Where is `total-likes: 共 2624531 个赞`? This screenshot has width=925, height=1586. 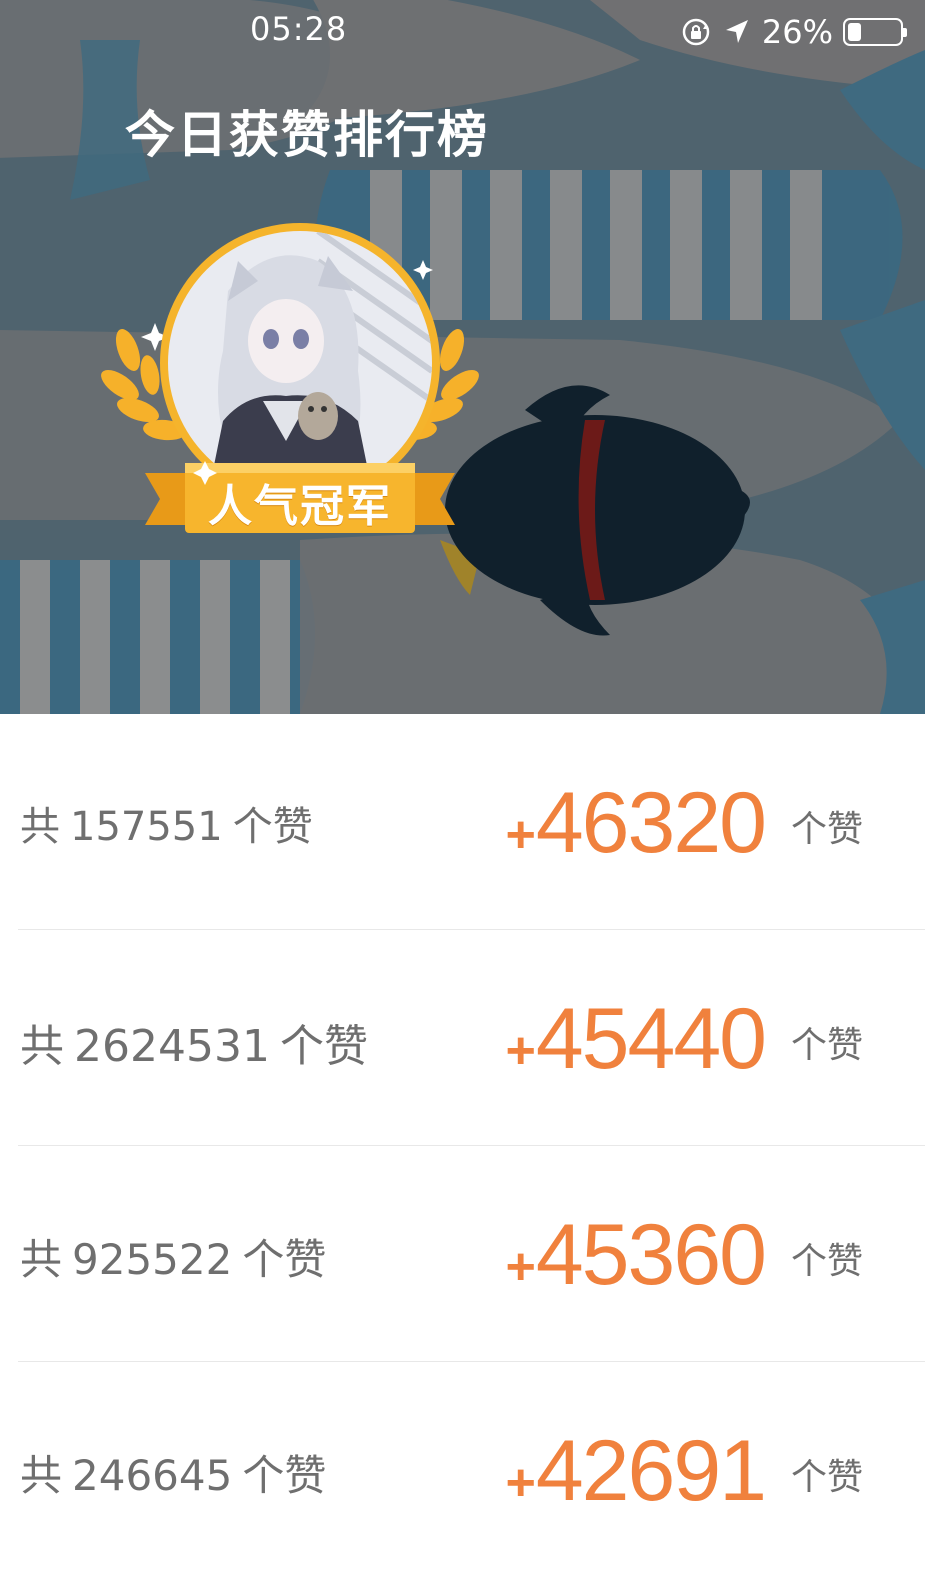 total-likes: 共 2624531 个赞 is located at coordinates (194, 1042).